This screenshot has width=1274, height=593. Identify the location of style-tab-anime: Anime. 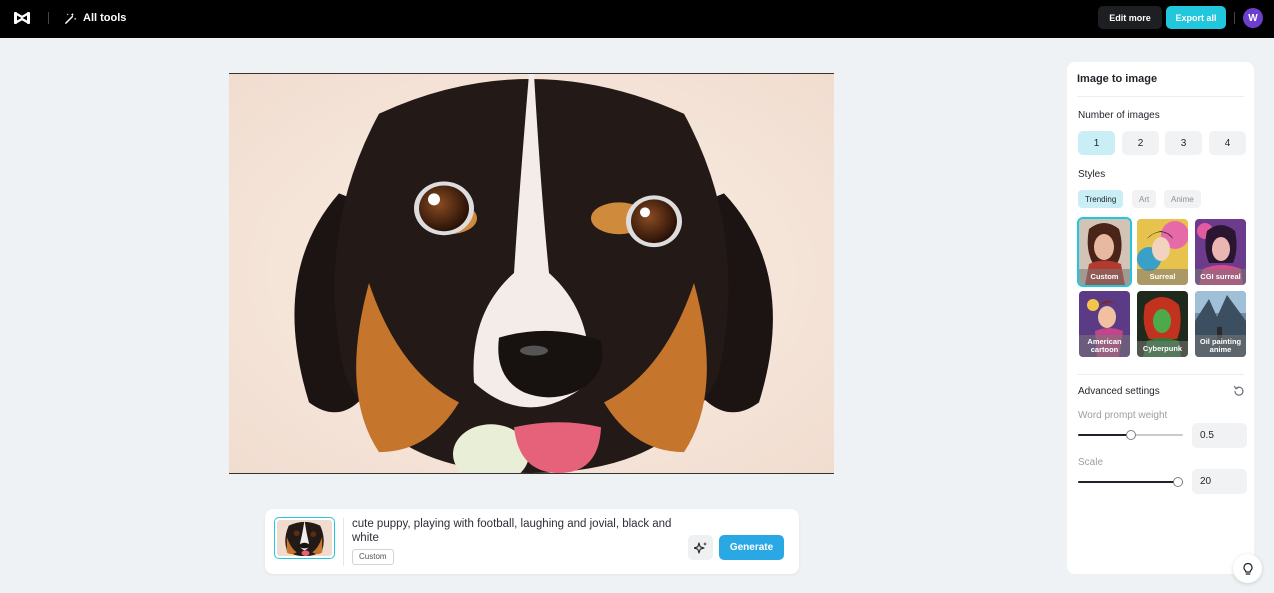
(1182, 199).